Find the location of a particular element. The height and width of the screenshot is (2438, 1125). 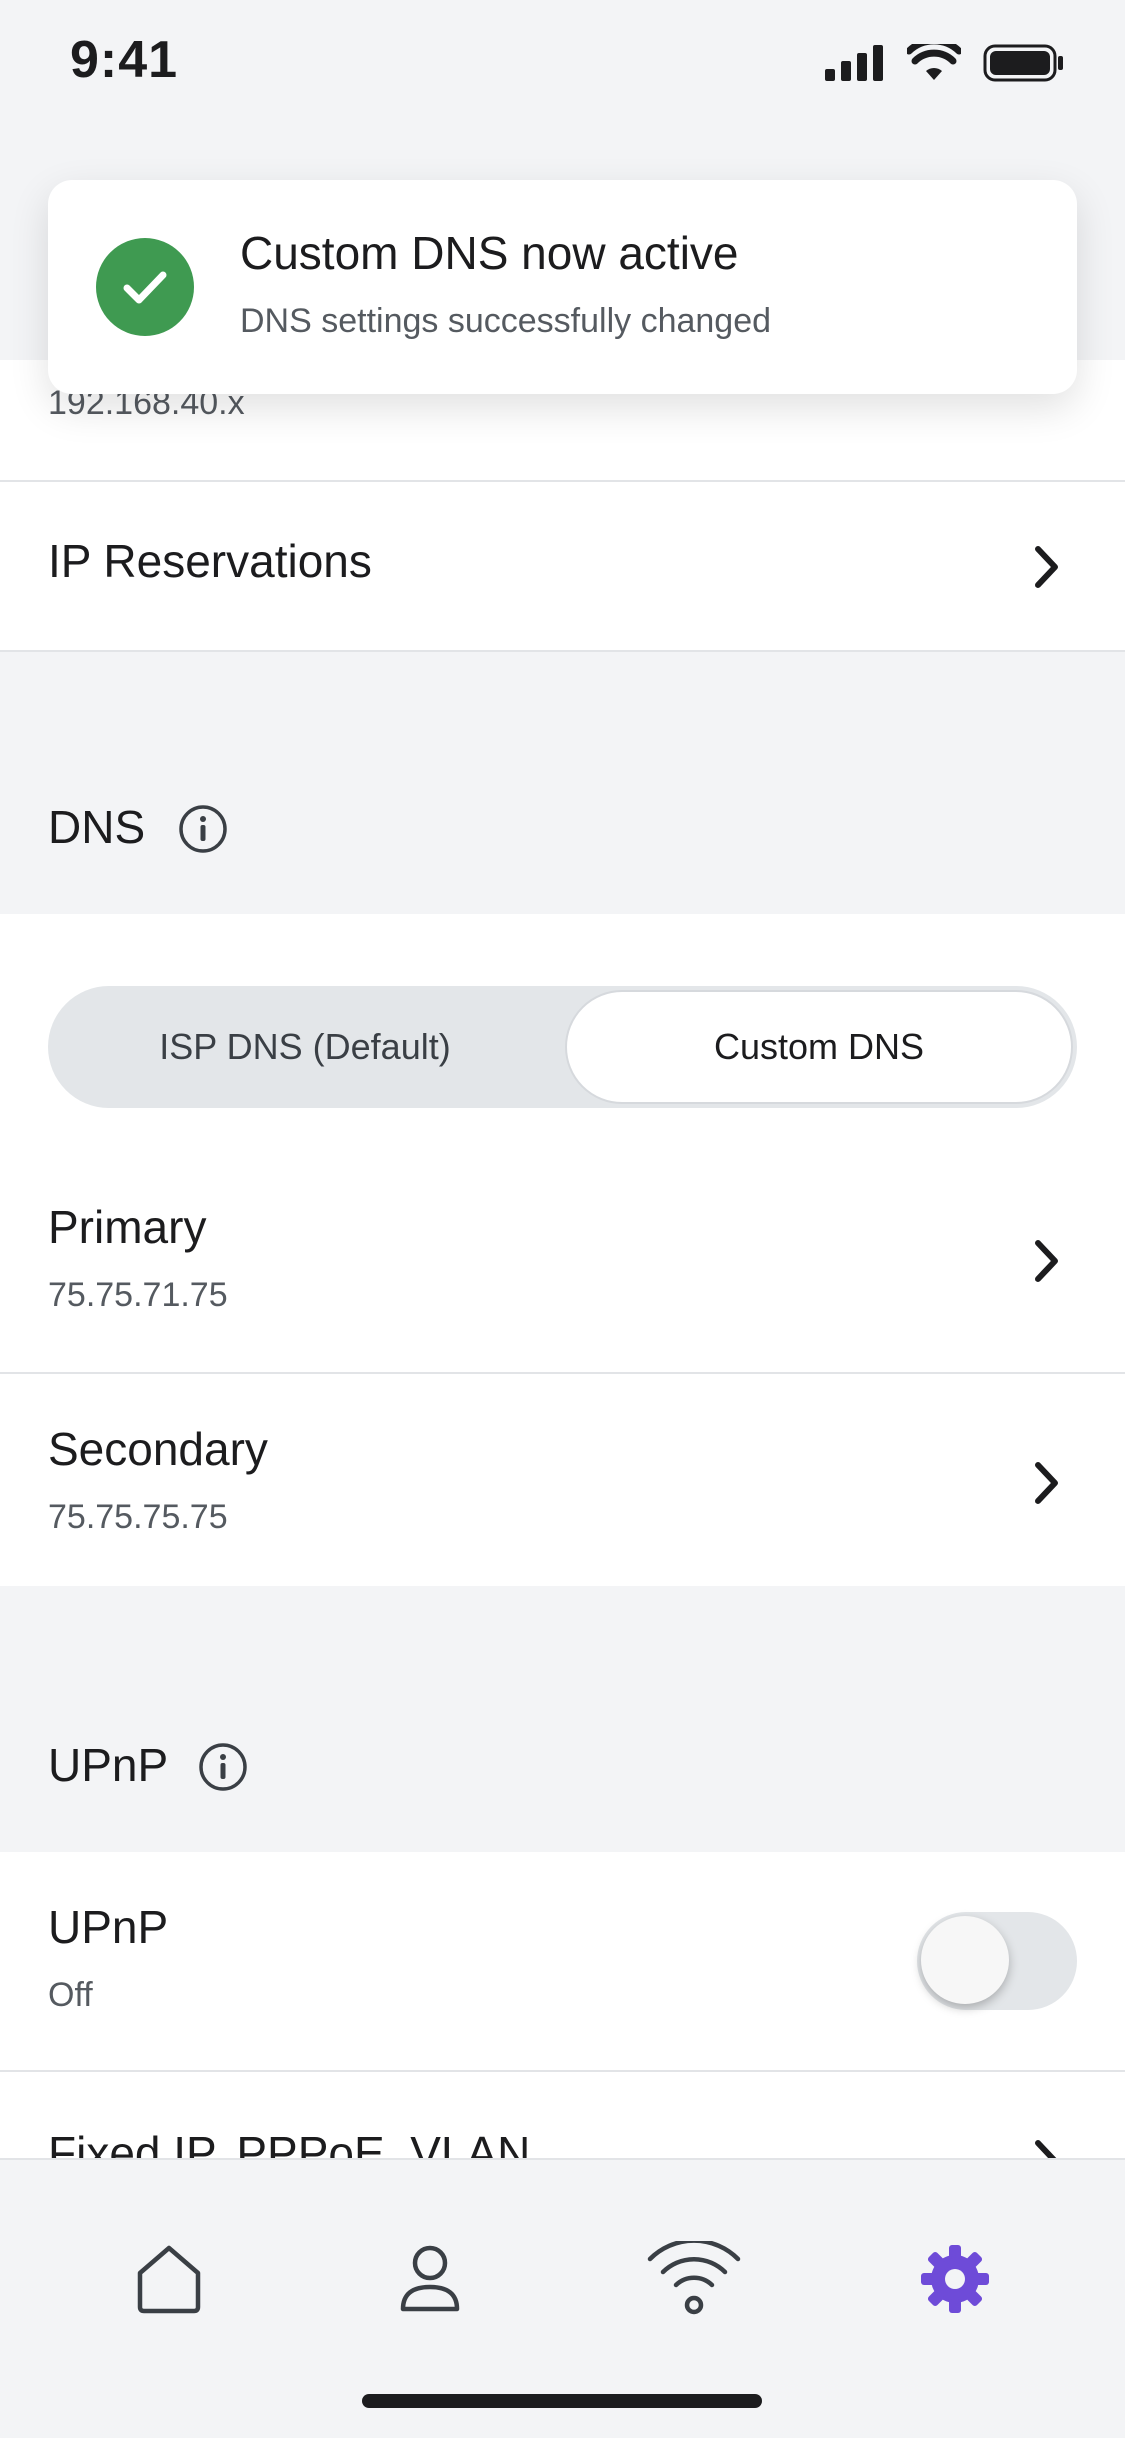

cellular-signal-icon is located at coordinates (854, 63).